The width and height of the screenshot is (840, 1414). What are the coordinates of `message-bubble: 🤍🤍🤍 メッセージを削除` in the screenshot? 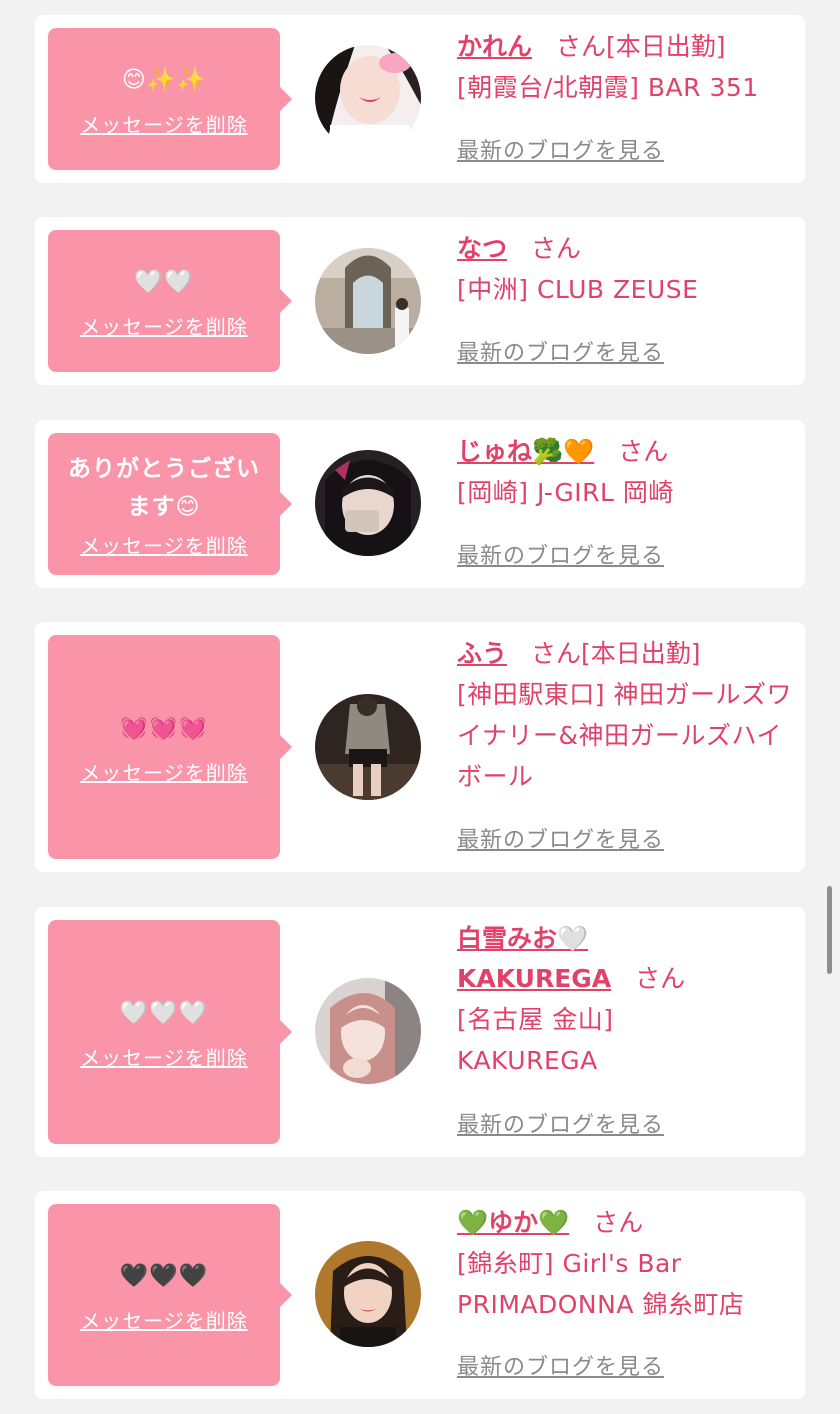 It's located at (170, 1032).